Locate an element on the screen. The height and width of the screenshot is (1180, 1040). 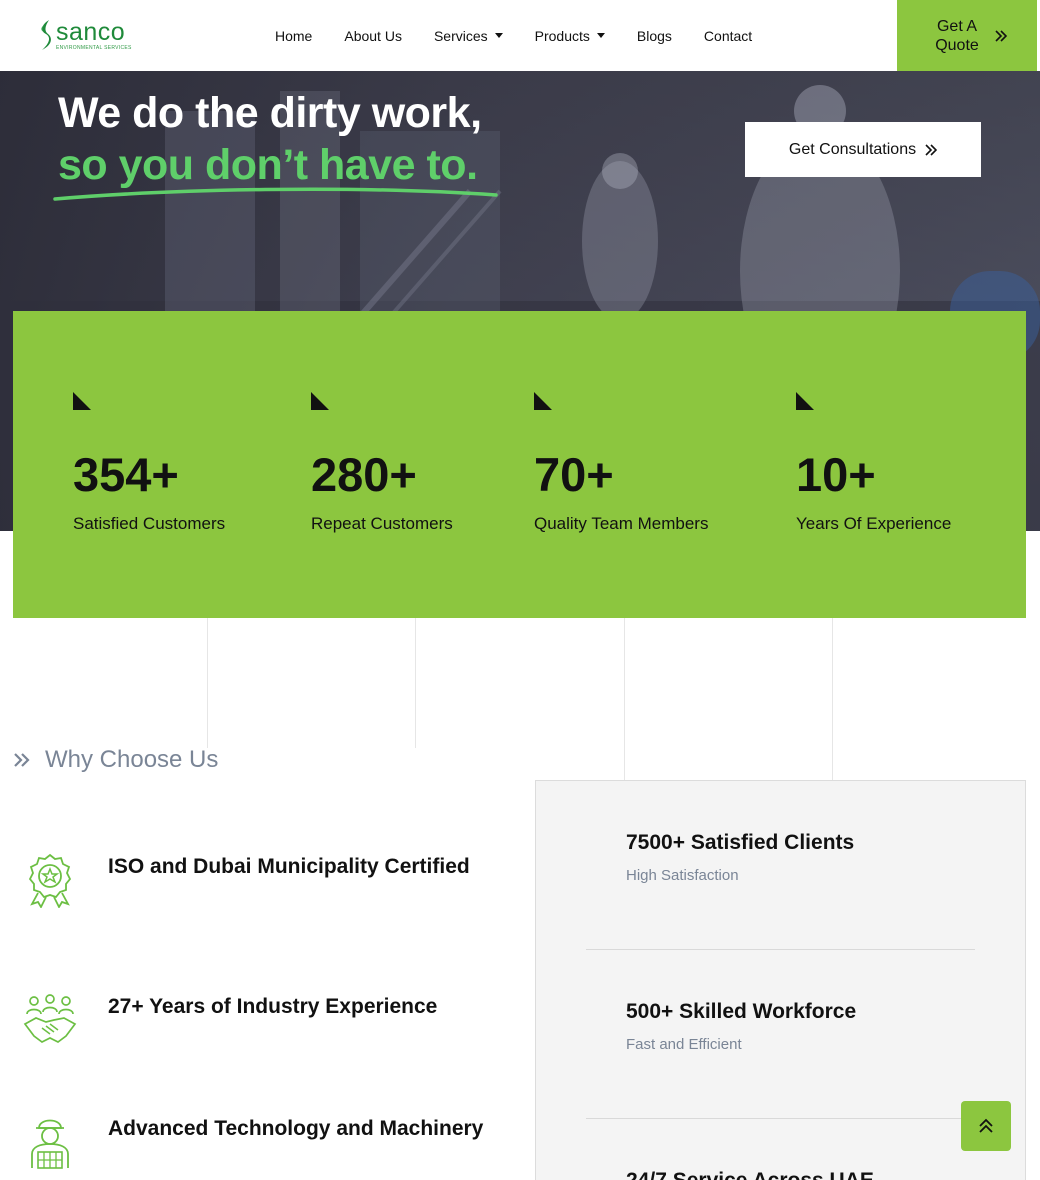
get-a-quote-button: Get A Quote is located at coordinates (967, 35).